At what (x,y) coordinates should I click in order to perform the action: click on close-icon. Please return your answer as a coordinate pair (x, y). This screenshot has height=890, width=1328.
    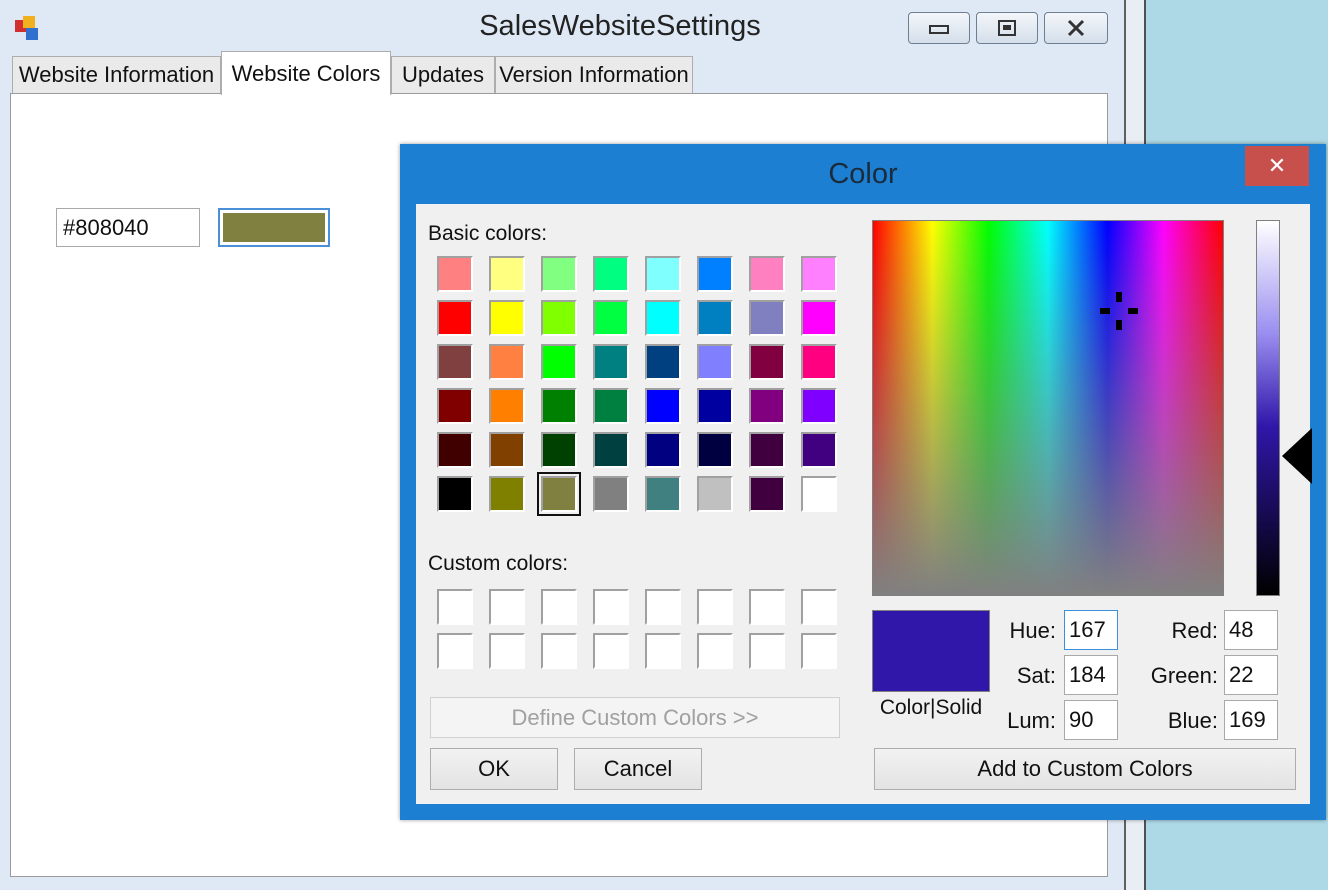
    Looking at the image, I should click on (1076, 28).